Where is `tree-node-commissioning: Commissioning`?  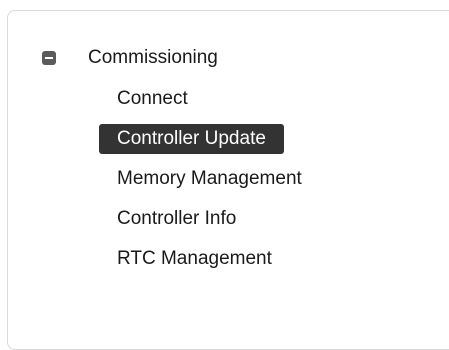 tree-node-commissioning: Commissioning is located at coordinates (129, 58).